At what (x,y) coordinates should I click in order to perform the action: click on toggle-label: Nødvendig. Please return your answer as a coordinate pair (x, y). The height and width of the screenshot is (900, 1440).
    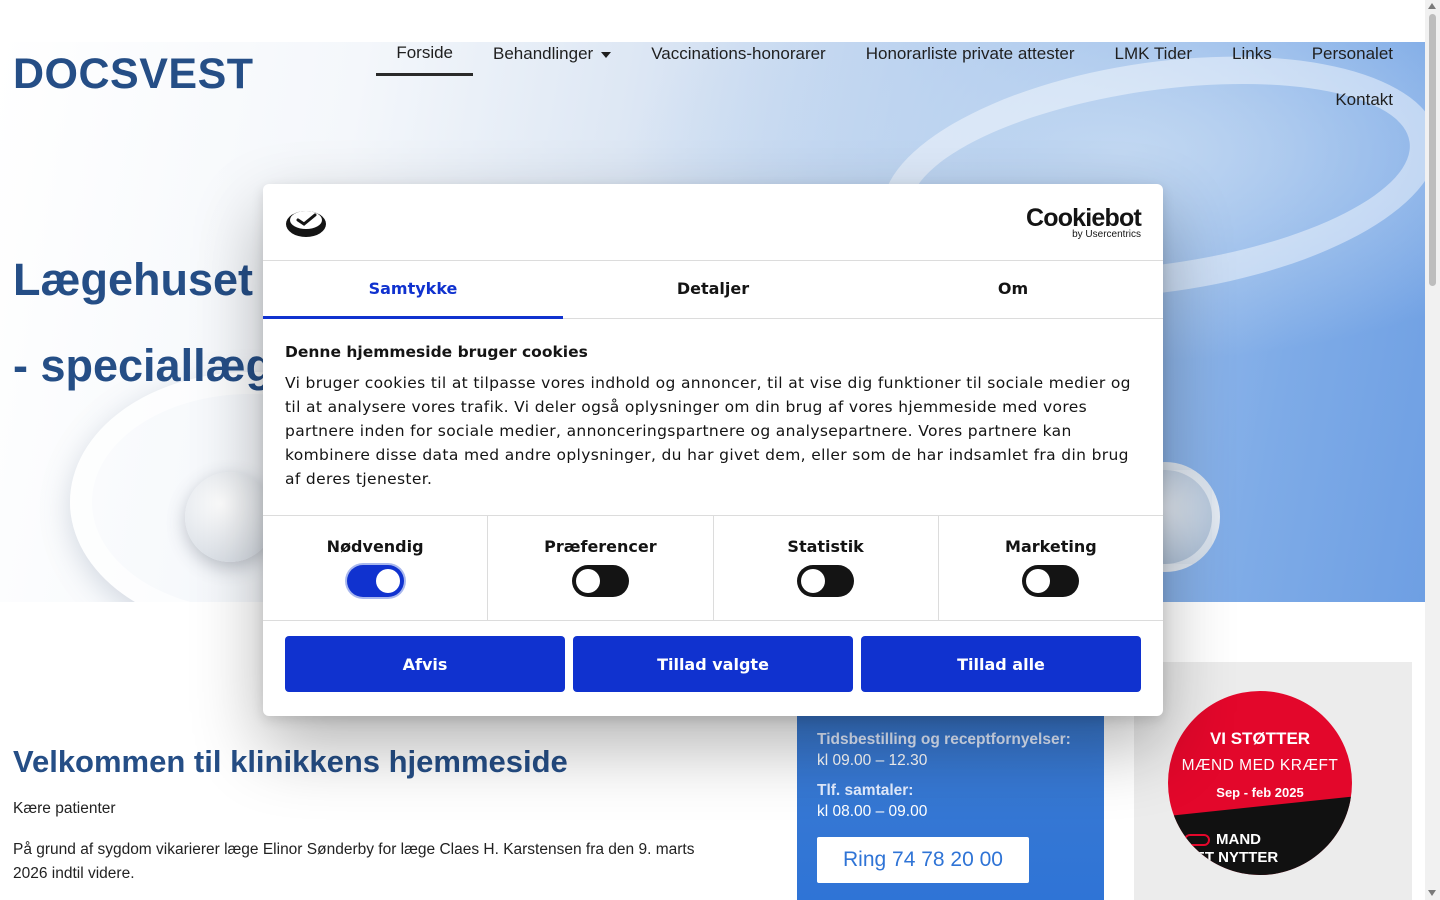
    Looking at the image, I should click on (375, 546).